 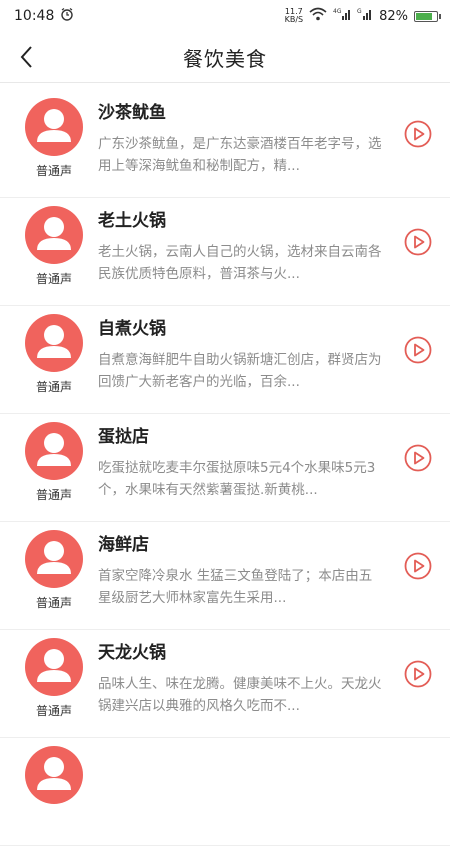 What do you see at coordinates (342, 16) in the screenshot?
I see `signal-4g-icon: 4G` at bounding box center [342, 16].